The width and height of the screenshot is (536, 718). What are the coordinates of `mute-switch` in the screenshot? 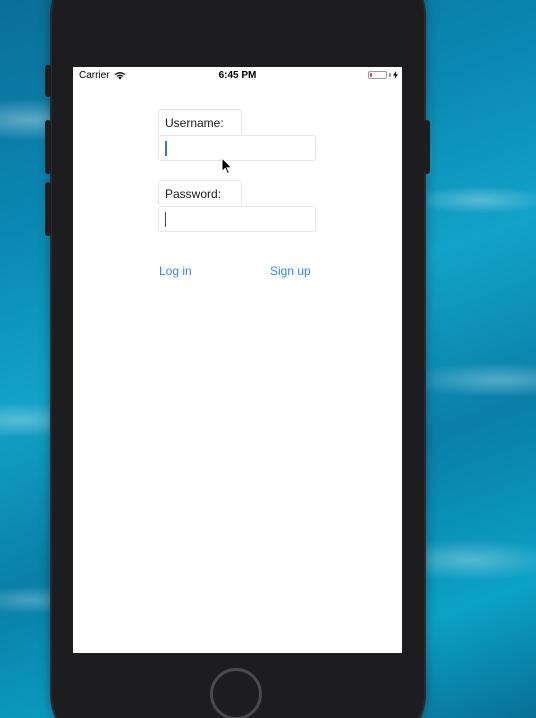 It's located at (48, 81).